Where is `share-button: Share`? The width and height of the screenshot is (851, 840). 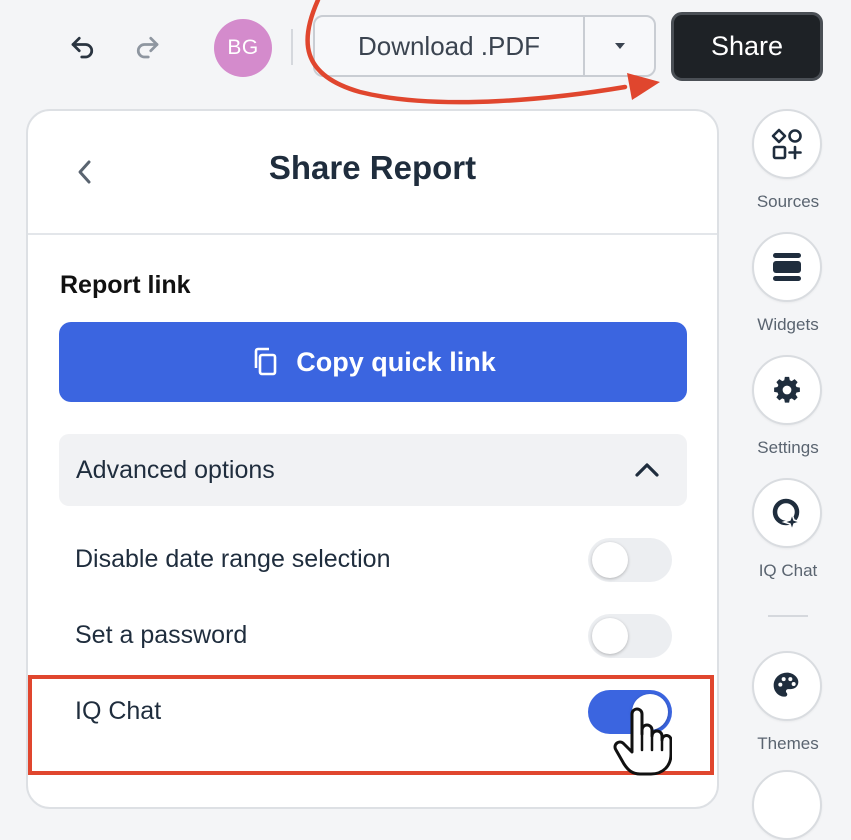
share-button: Share is located at coordinates (747, 46).